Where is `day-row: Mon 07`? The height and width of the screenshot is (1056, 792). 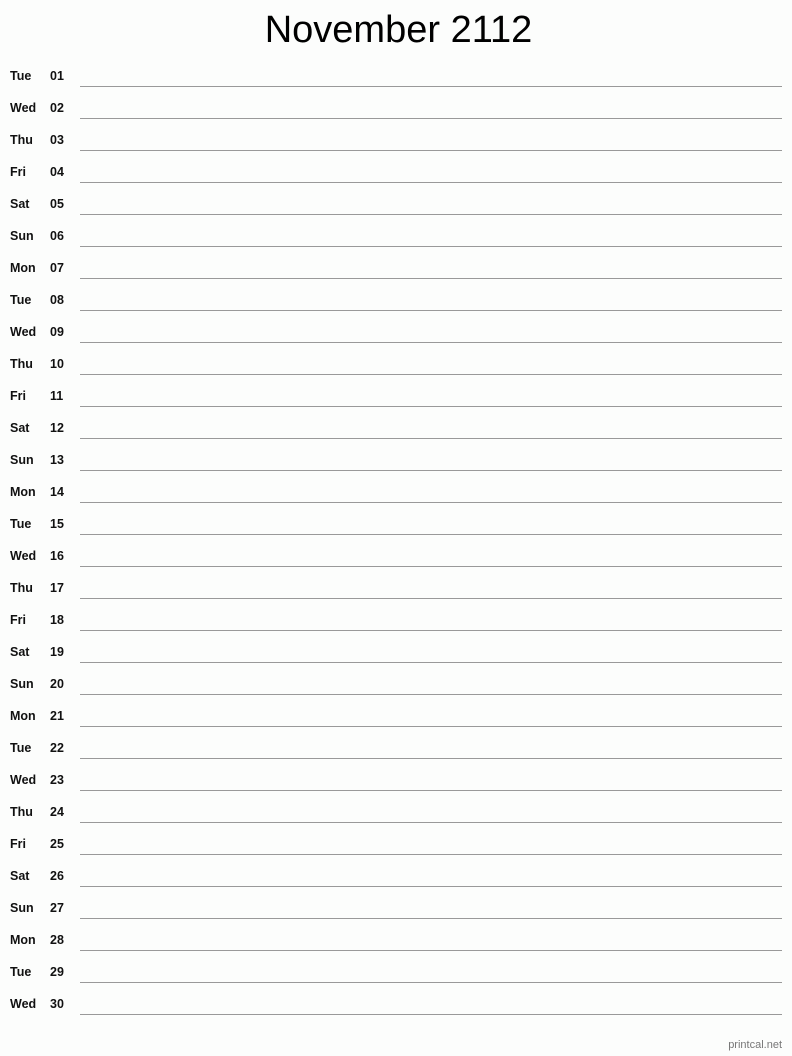
day-row: Mon 07 is located at coordinates (396, 268).